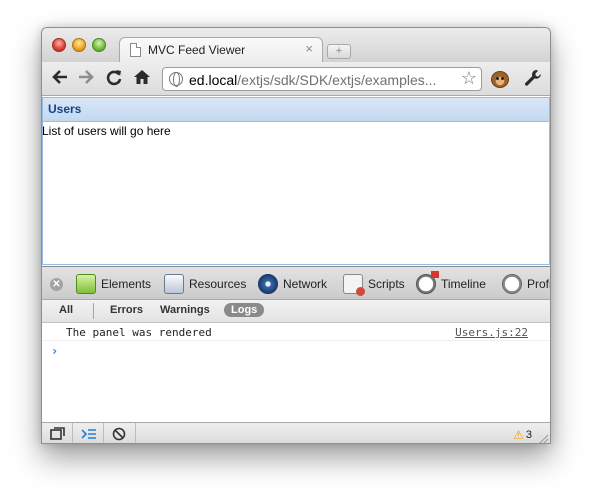 This screenshot has width=592, height=501. I want to click on tab-network: Network, so click(292, 284).